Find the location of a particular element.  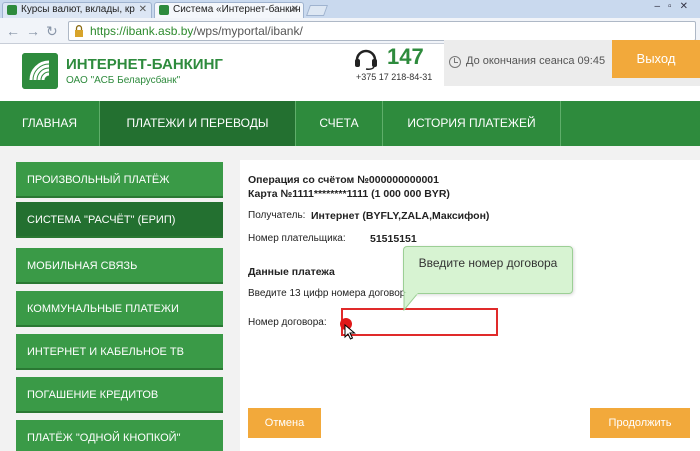

browser-tab-ibank: Система «Интернет-банкин ✕ is located at coordinates (229, 10).